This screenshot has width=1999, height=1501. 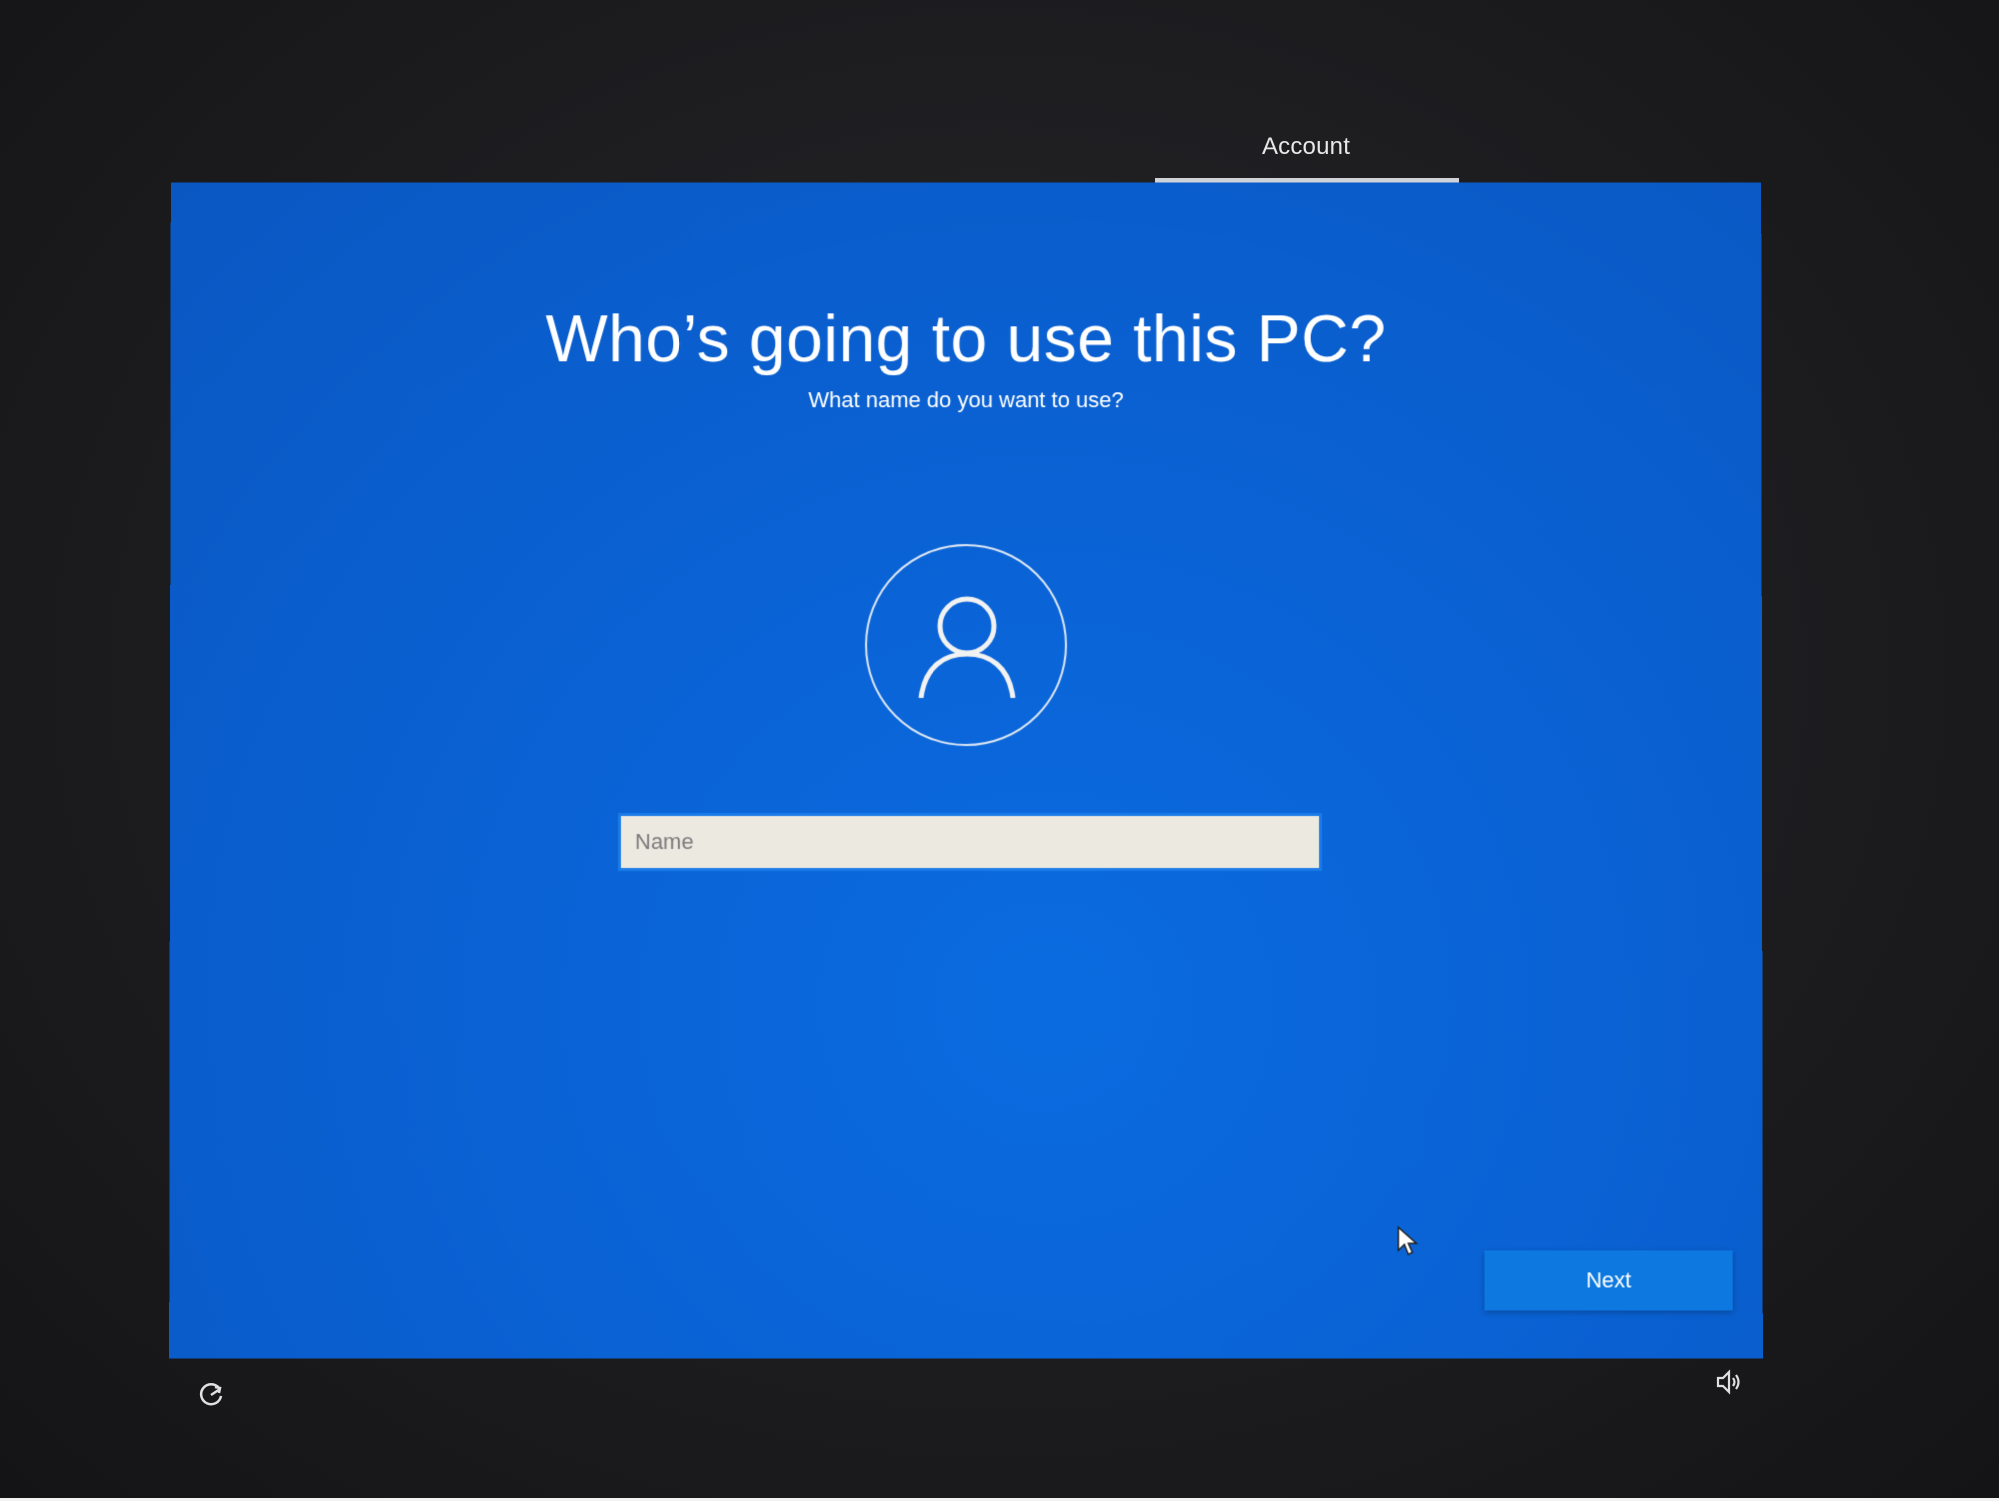 I want to click on volume-icon, so click(x=1729, y=1382).